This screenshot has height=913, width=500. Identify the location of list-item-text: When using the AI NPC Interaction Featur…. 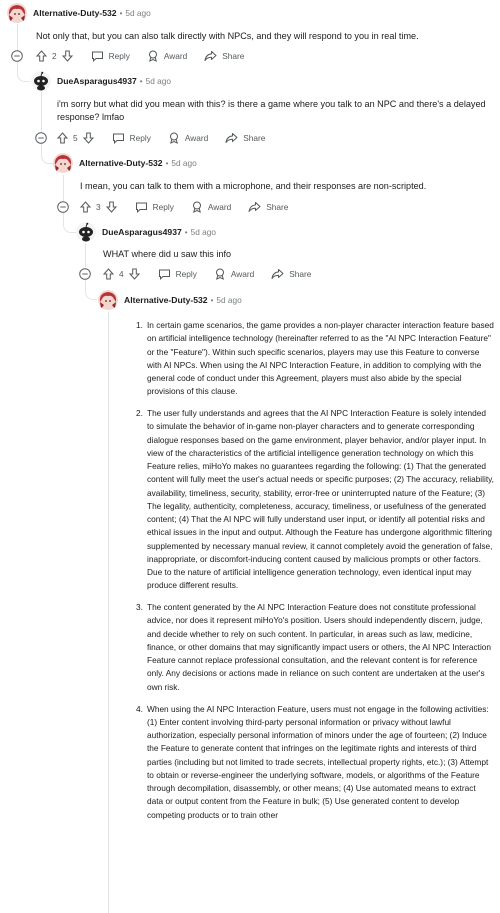
(318, 761).